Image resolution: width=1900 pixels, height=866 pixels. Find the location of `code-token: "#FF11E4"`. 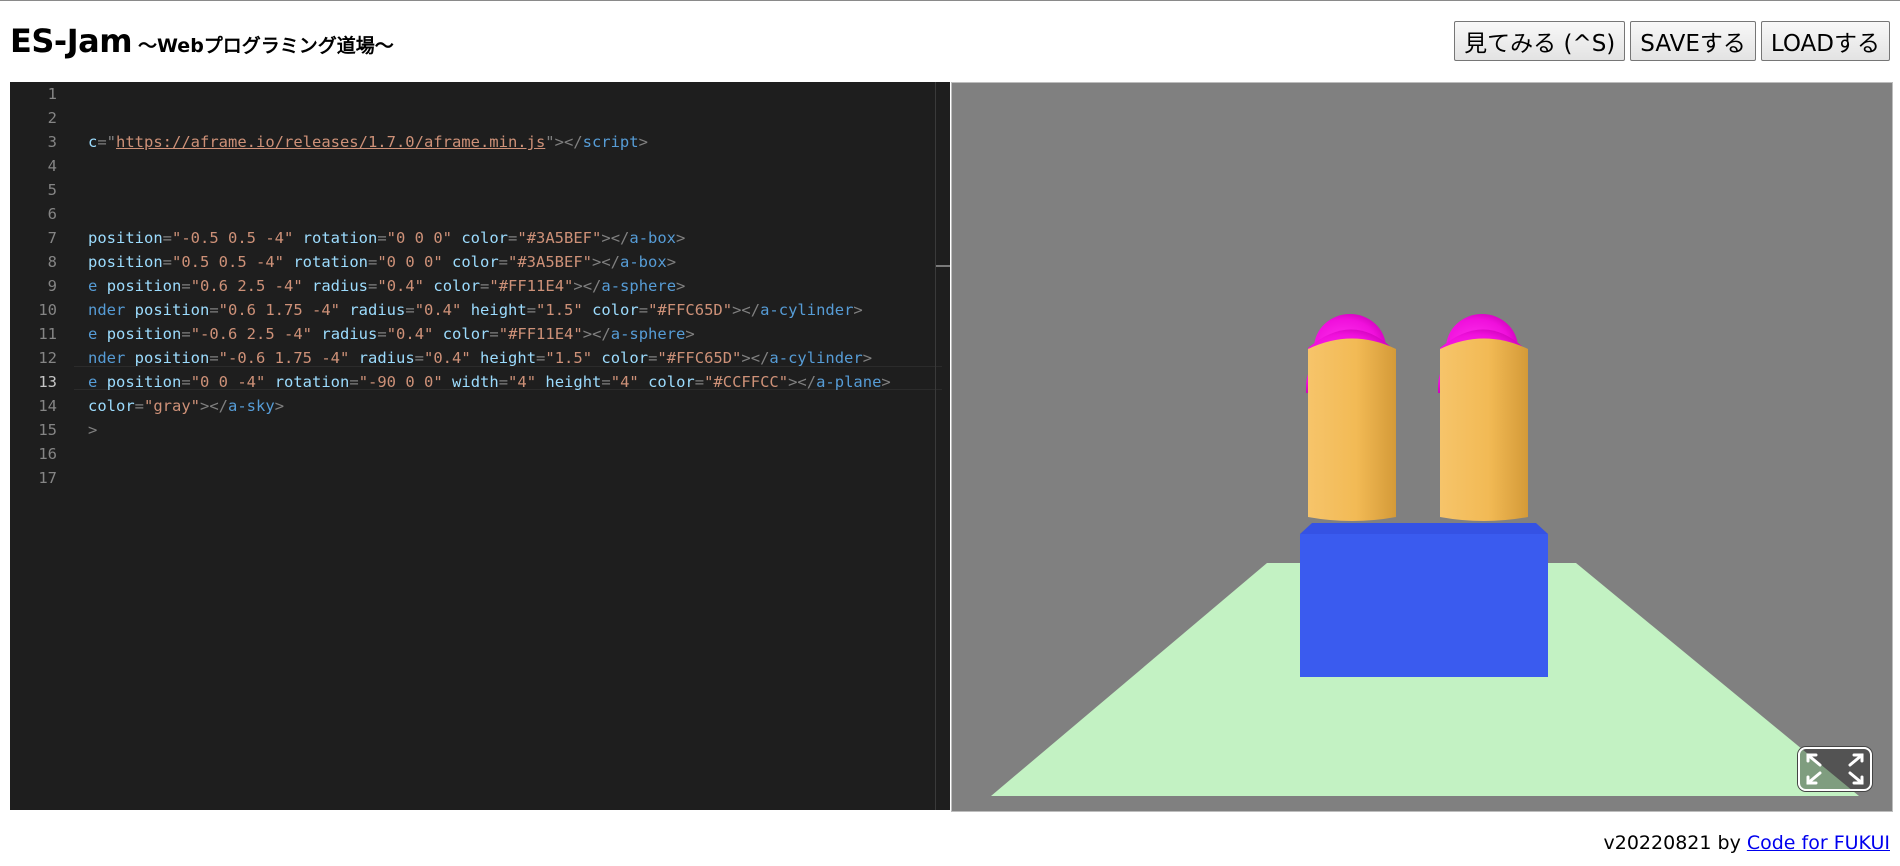

code-token: "#FF11E4" is located at coordinates (540, 334).